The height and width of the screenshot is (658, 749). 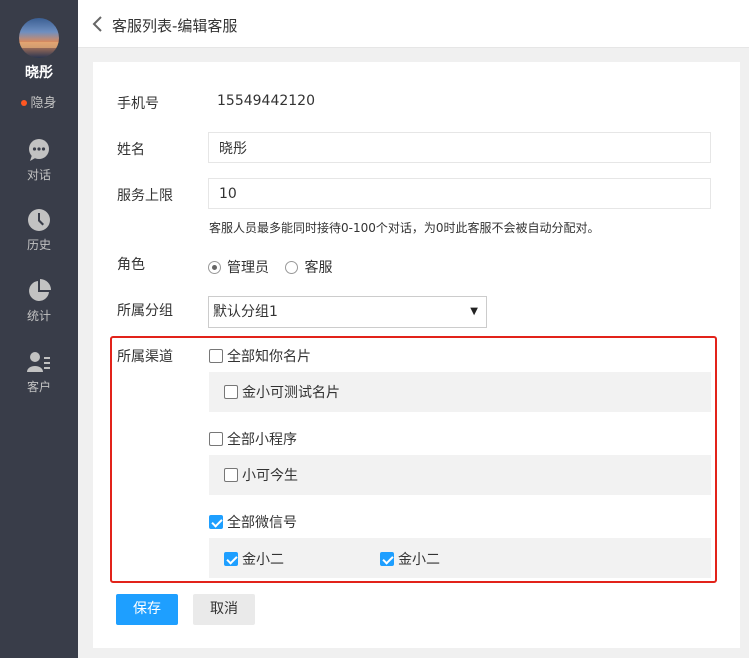 I want to click on nav-item-stats: 统计, so click(x=39, y=301).